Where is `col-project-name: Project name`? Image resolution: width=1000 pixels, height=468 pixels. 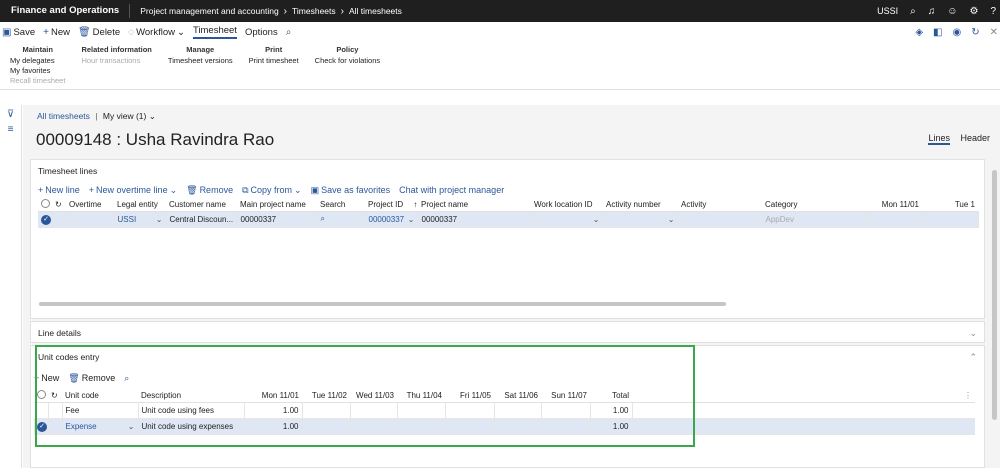 col-project-name: Project name is located at coordinates (474, 205).